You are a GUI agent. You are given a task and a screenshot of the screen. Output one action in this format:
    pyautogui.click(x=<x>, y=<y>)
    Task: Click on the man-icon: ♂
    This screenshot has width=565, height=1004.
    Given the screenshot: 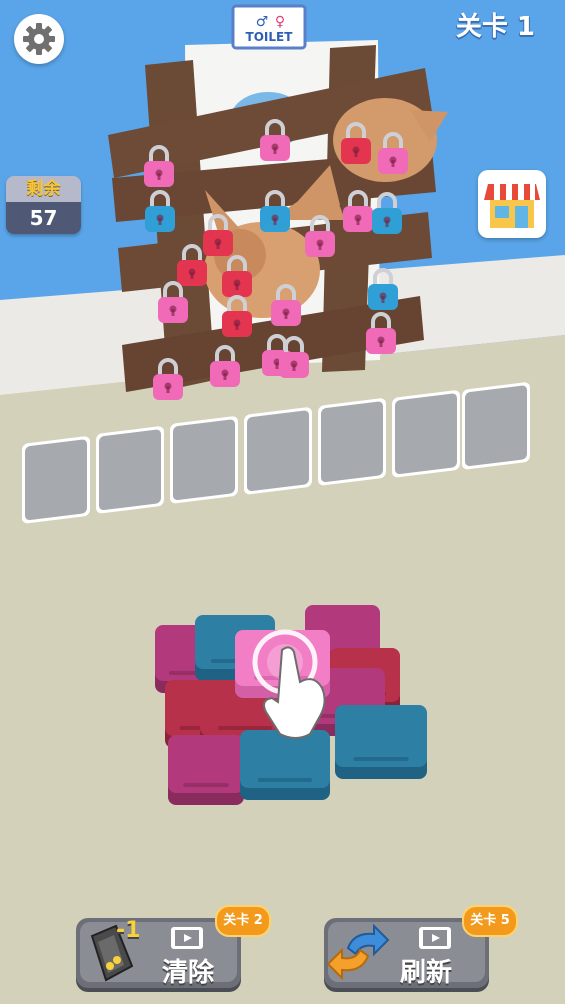 What is the action you would take?
    pyautogui.click(x=262, y=22)
    